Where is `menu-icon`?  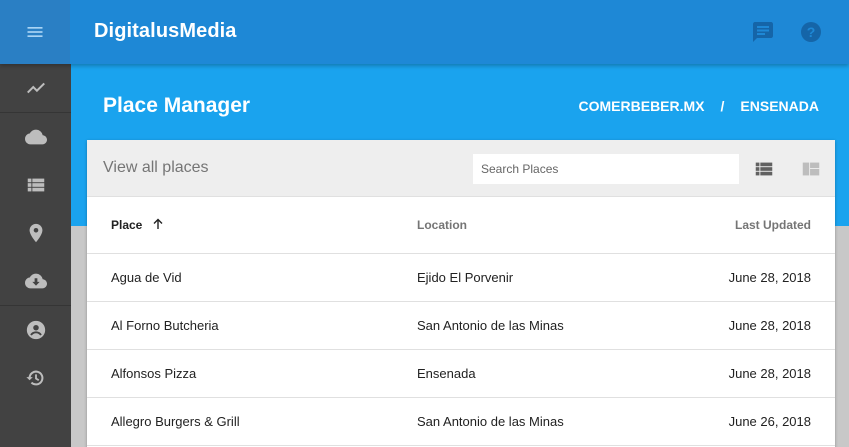 menu-icon is located at coordinates (35, 32).